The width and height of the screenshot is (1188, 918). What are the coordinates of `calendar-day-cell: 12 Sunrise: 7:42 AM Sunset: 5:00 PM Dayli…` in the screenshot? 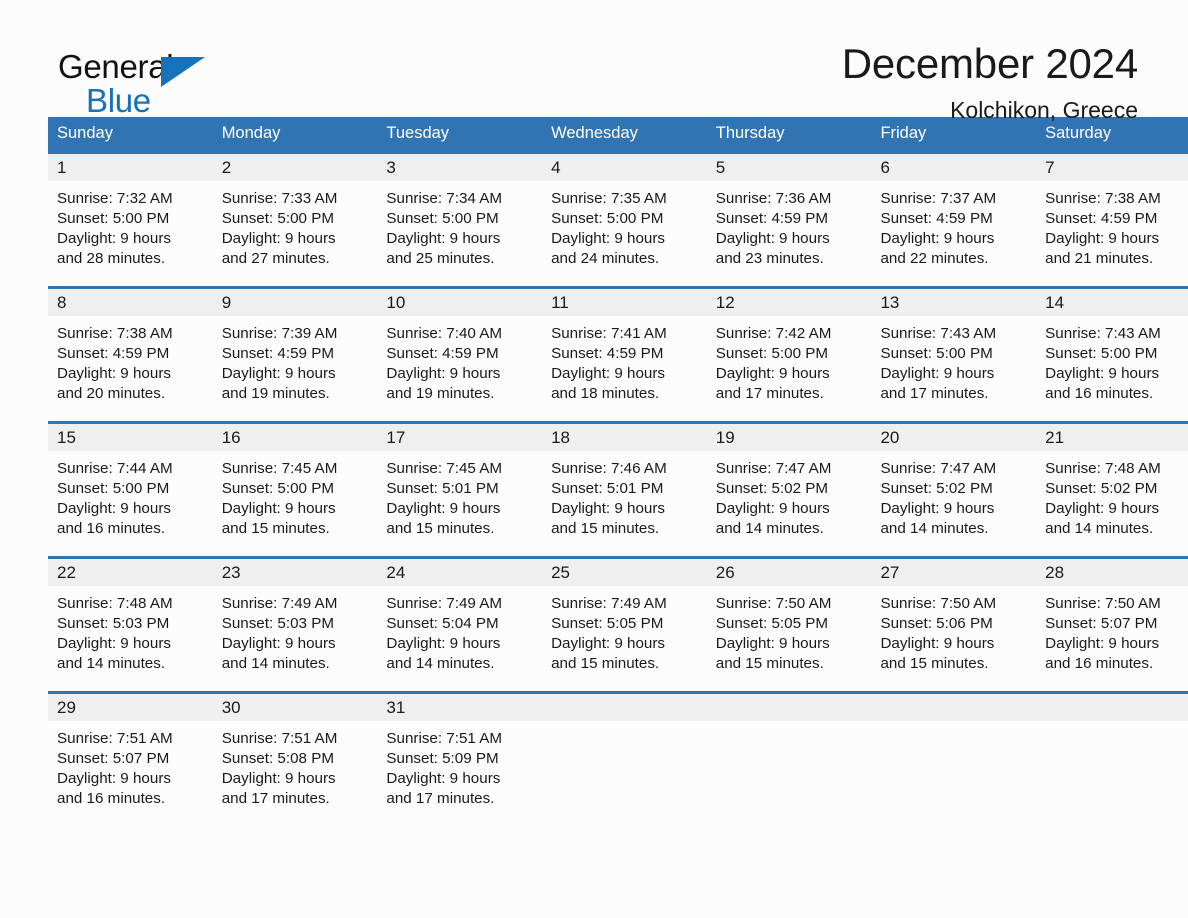 It's located at (789, 353).